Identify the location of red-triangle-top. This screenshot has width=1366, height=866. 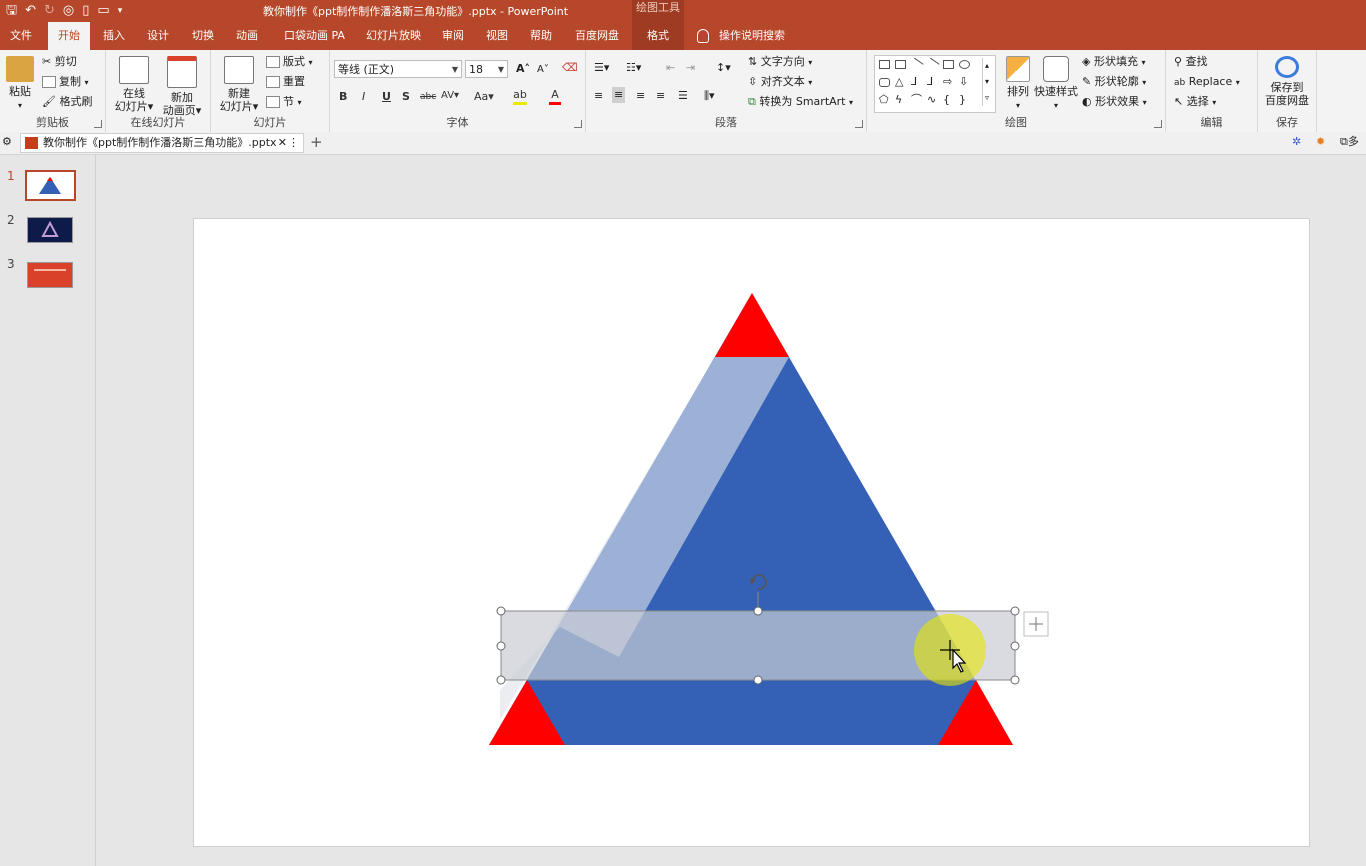
(752, 325).